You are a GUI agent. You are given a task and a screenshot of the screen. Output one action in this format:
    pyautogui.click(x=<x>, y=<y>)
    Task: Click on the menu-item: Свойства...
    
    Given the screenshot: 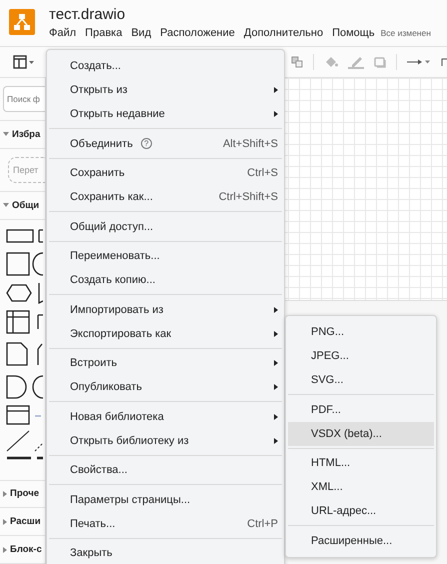 What is the action you would take?
    pyautogui.click(x=165, y=470)
    